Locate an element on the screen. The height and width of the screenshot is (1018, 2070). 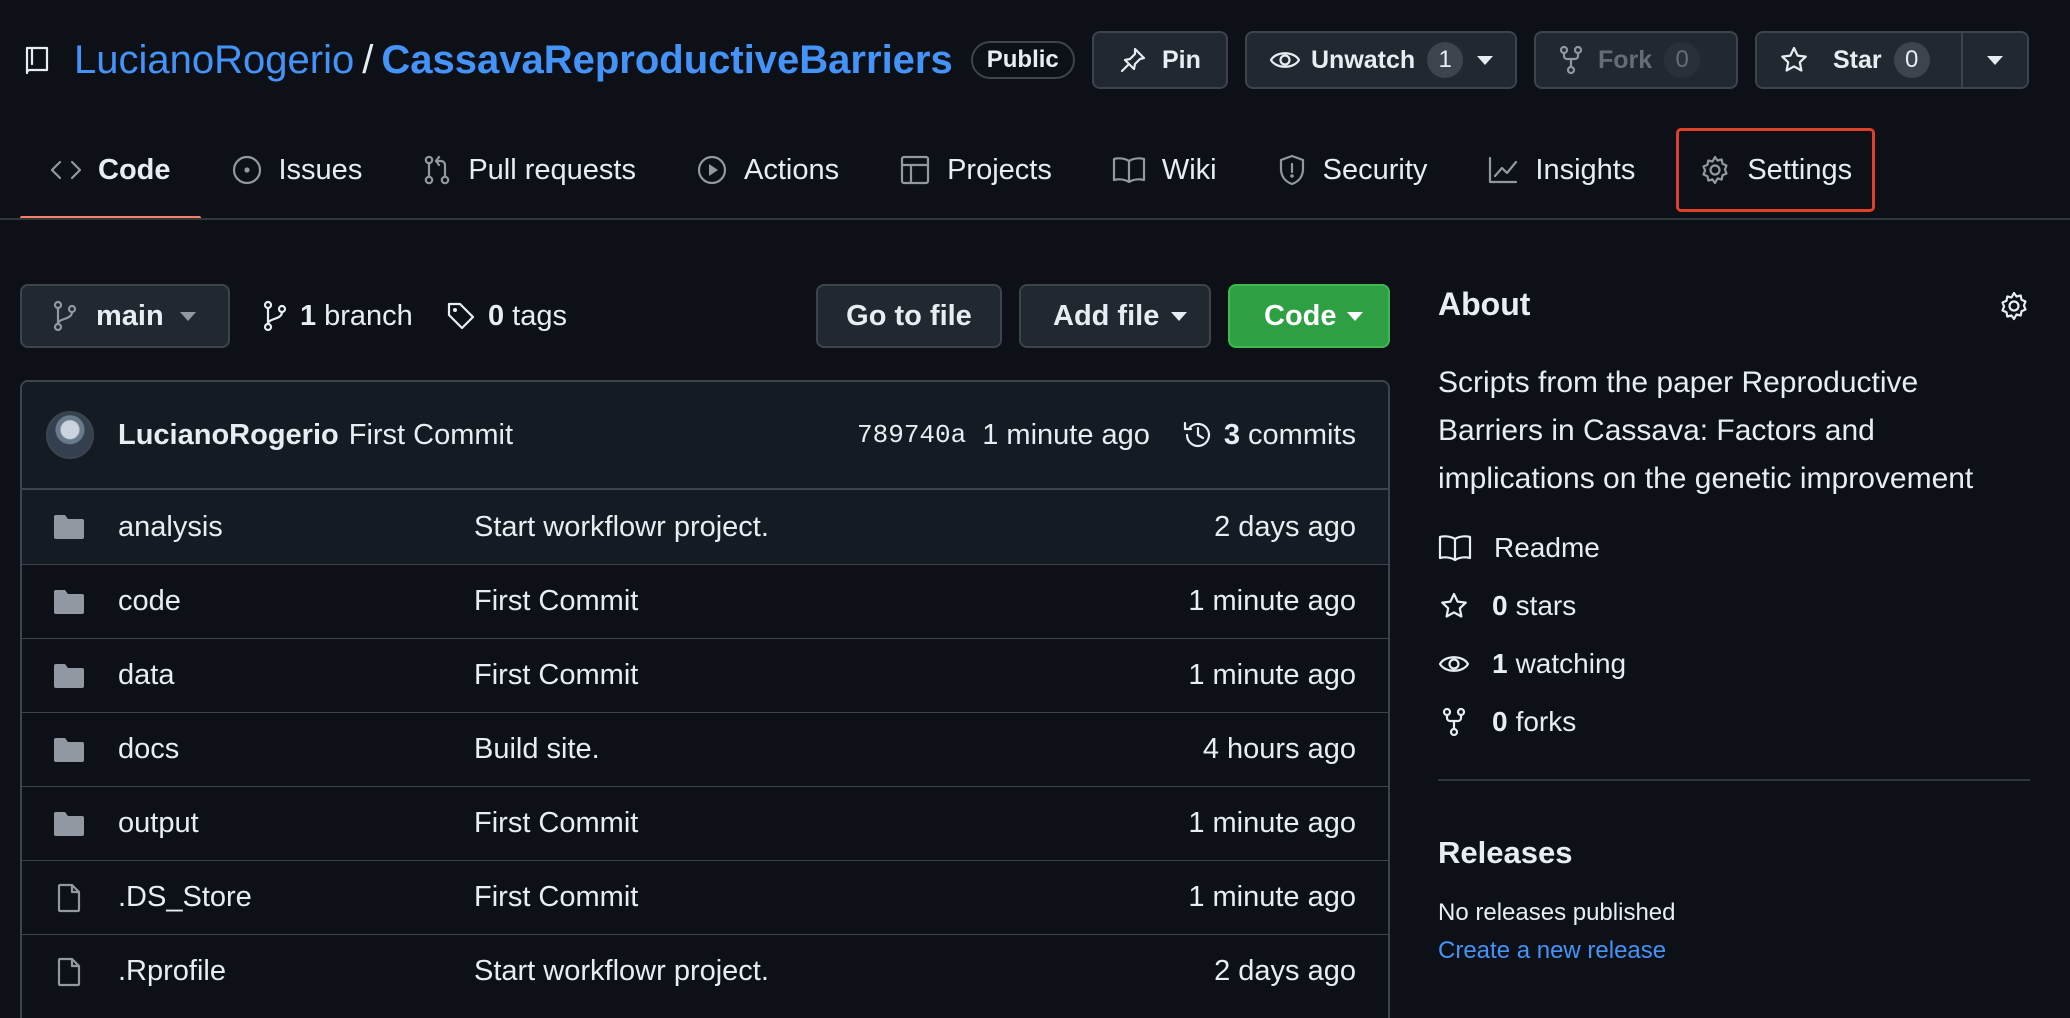
table-row: output First Commit 1 minute ago is located at coordinates (705, 823).